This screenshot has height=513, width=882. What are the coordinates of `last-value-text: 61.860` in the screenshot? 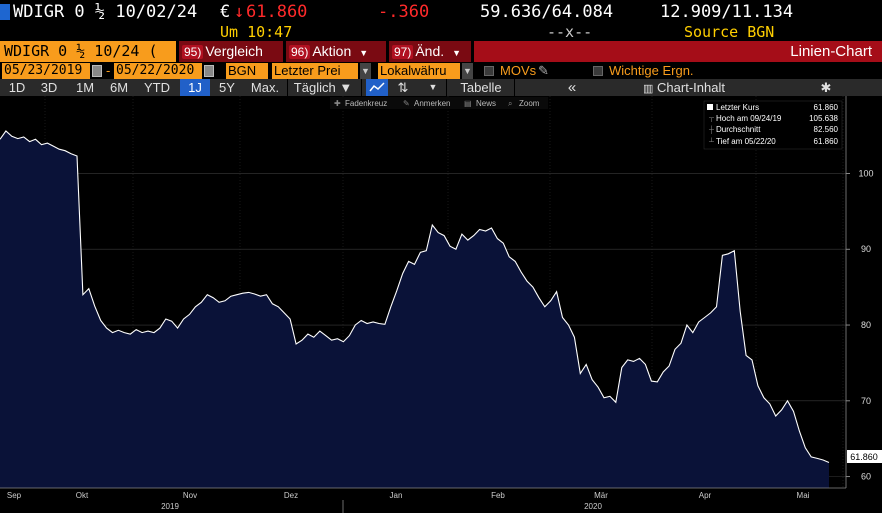 It's located at (864, 457).